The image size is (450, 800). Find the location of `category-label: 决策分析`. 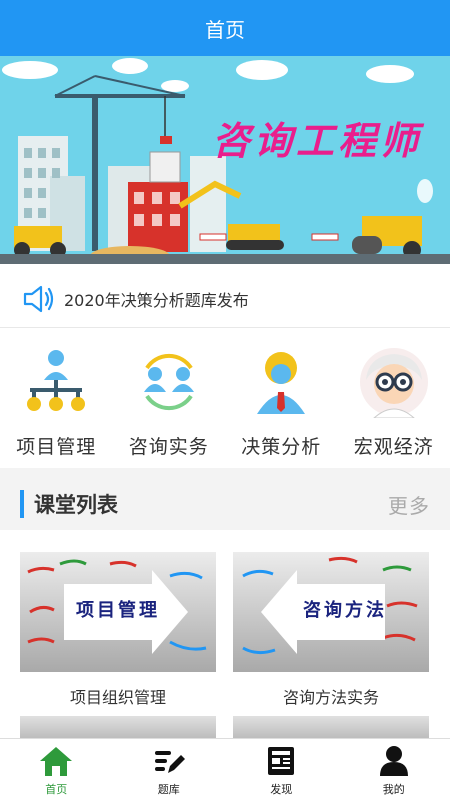

category-label: 决策分析 is located at coordinates (281, 447).